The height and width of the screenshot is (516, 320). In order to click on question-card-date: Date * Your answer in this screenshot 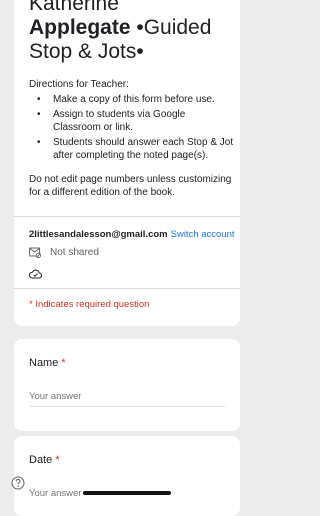, I will do `click(127, 476)`.